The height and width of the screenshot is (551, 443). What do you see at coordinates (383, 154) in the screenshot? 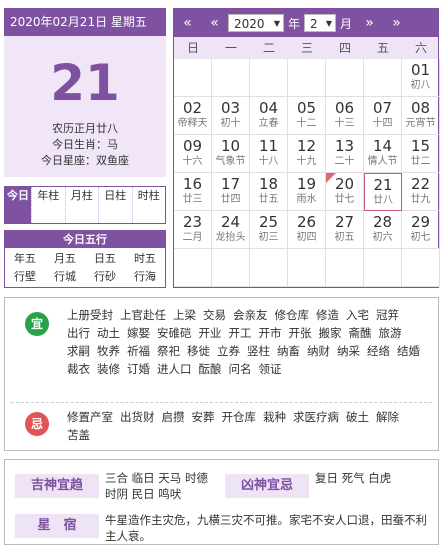
I see `day-cell: 14 情人节` at bounding box center [383, 154].